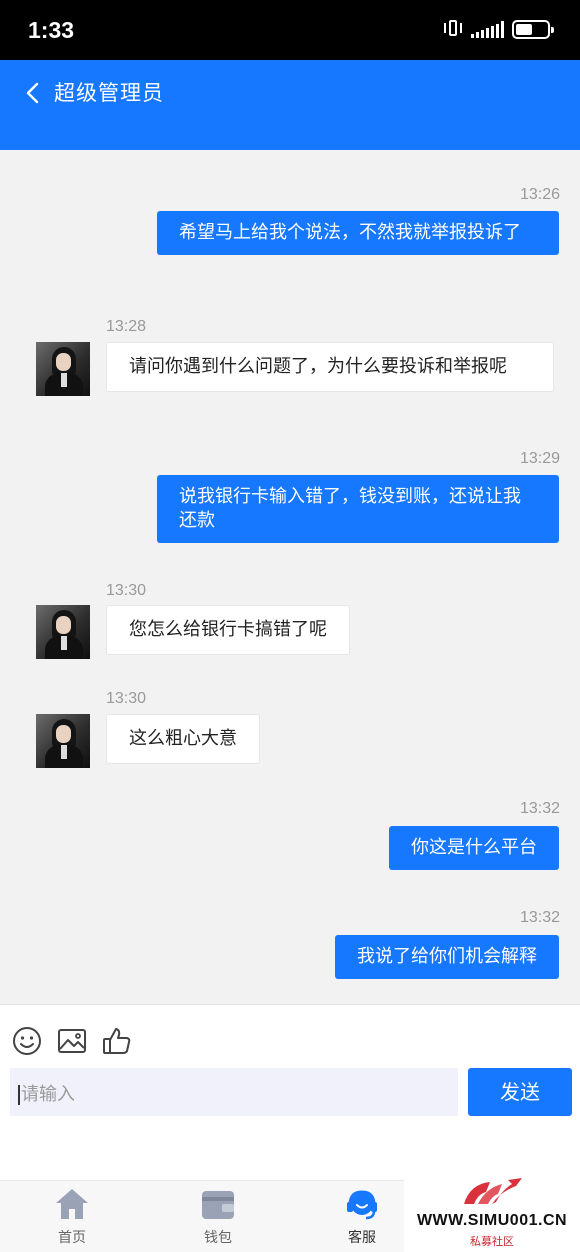 The height and width of the screenshot is (1252, 580). What do you see at coordinates (493, 1191) in the screenshot?
I see `simu-logo-icon` at bounding box center [493, 1191].